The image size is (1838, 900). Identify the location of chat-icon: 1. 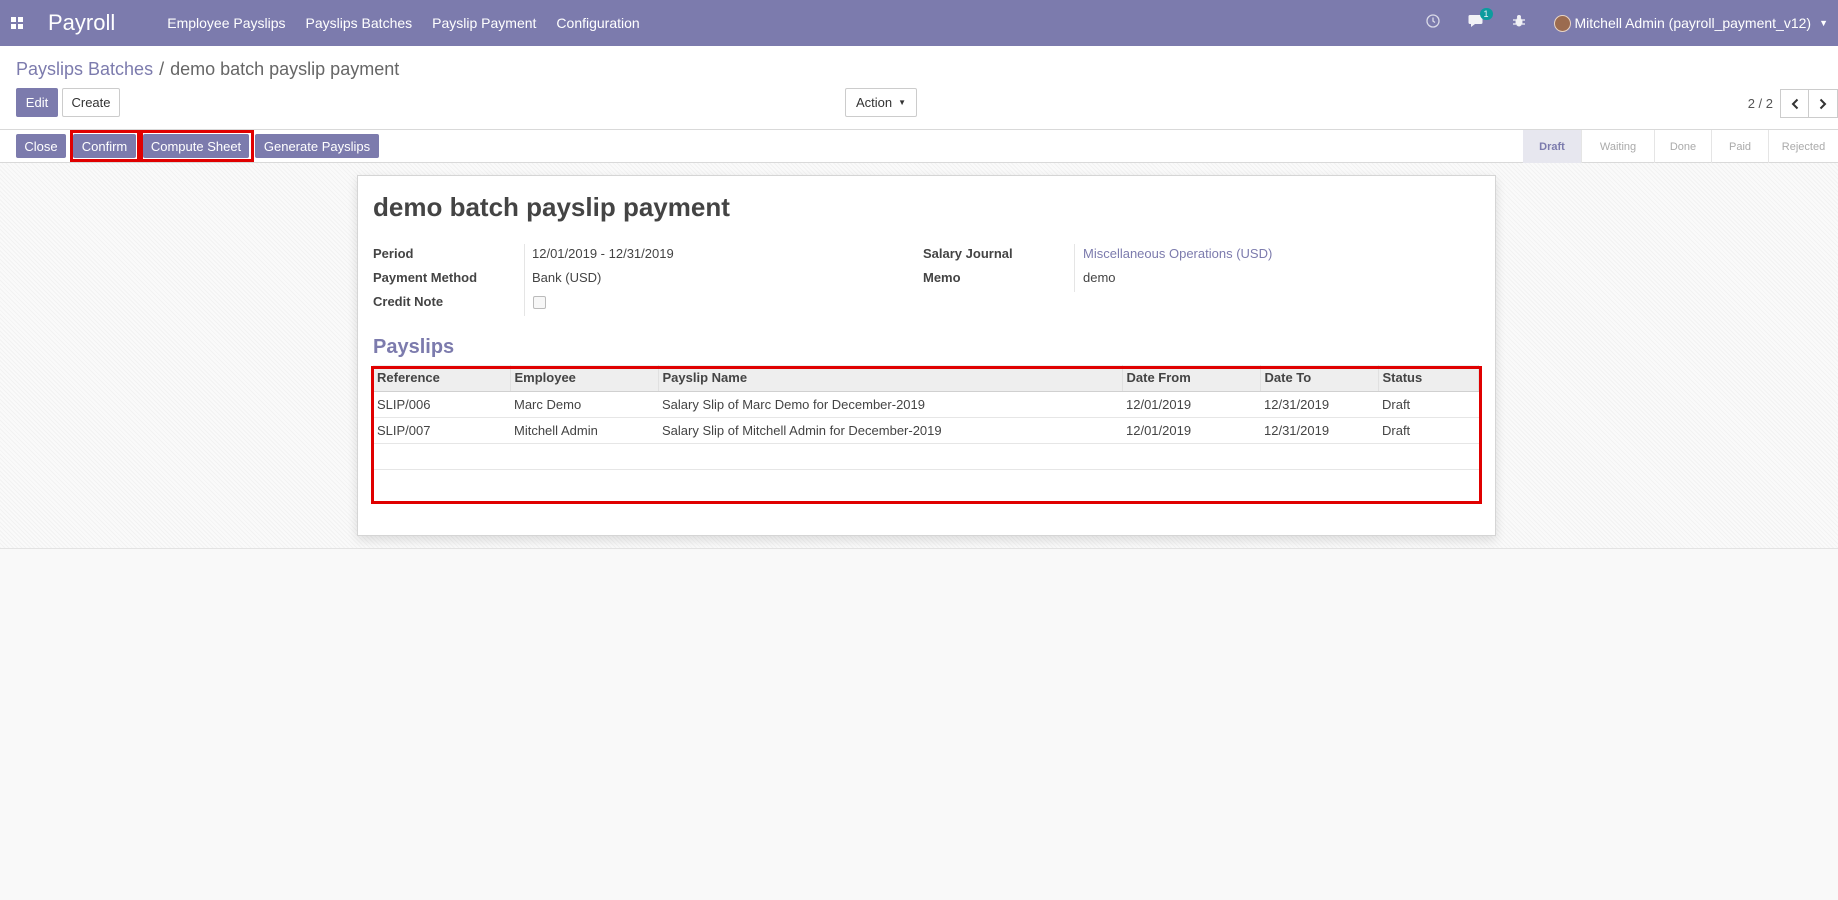
(1480, 20).